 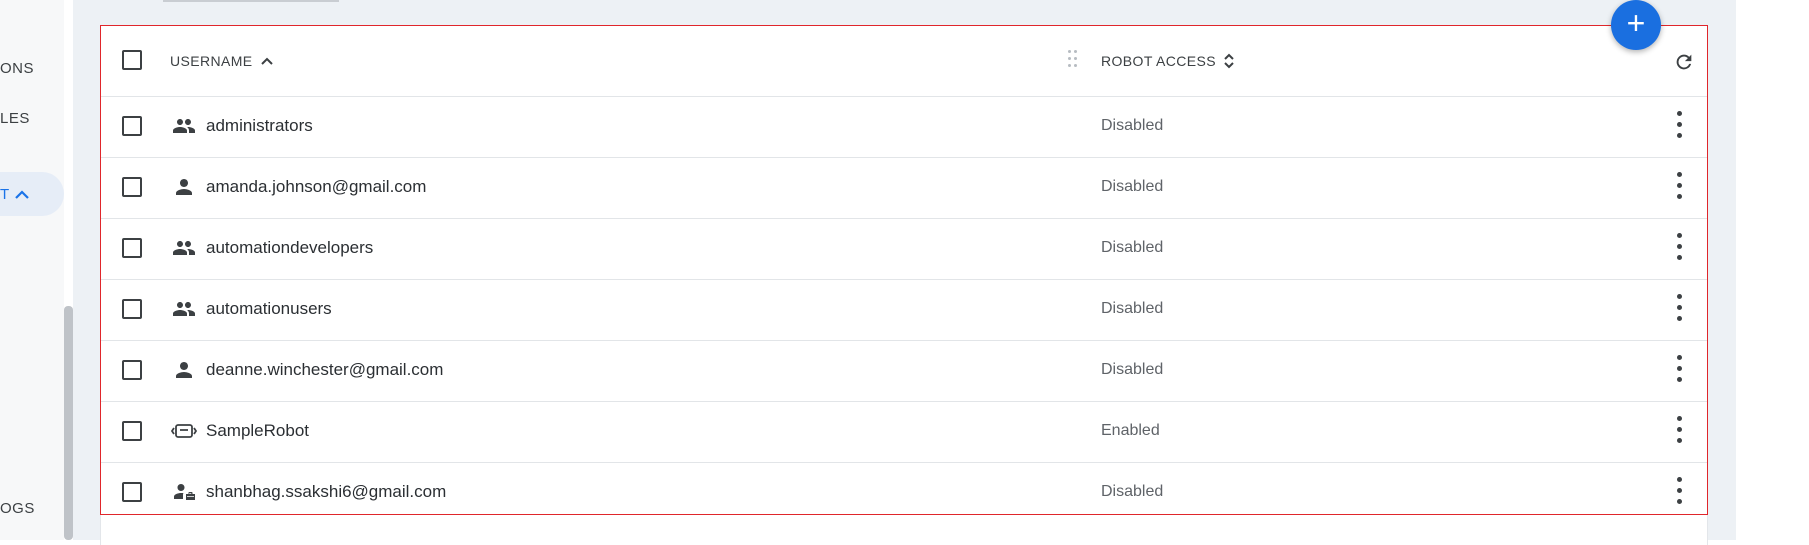 What do you see at coordinates (184, 431) in the screenshot?
I see `robot-icon` at bounding box center [184, 431].